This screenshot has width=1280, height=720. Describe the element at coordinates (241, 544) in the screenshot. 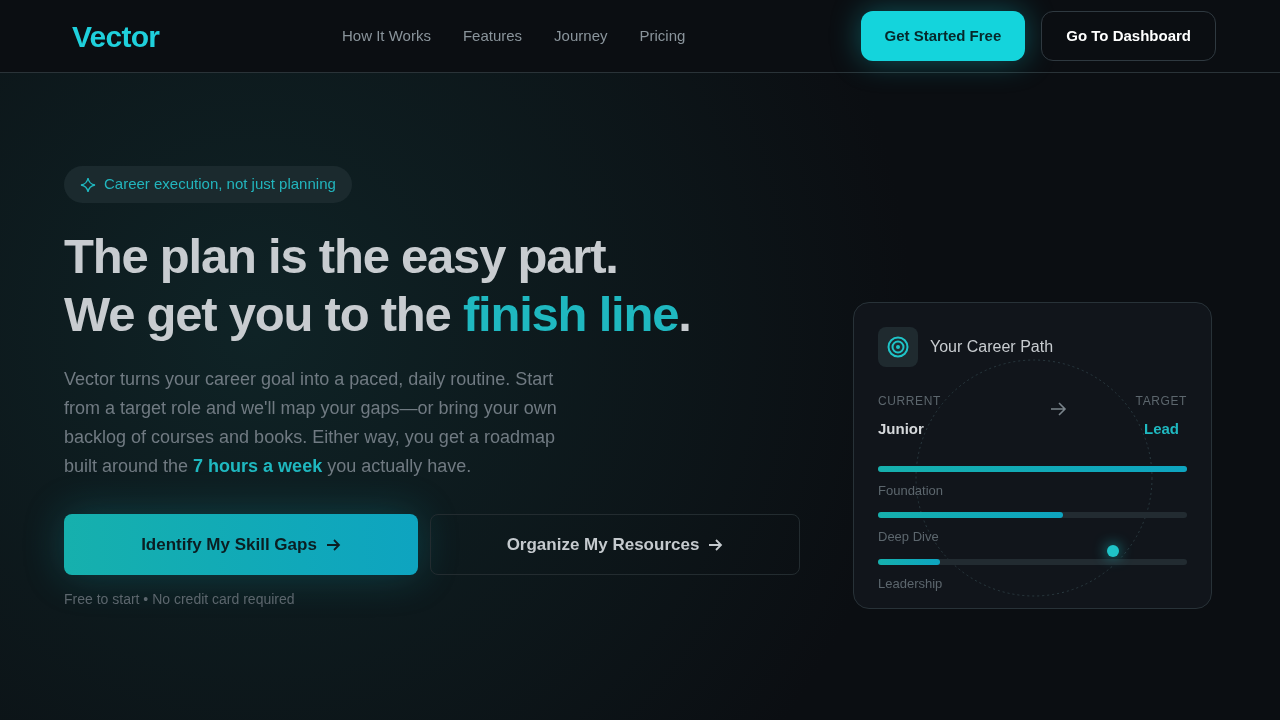

I see `skill-gaps-button: Identify My Skill Gaps` at that location.